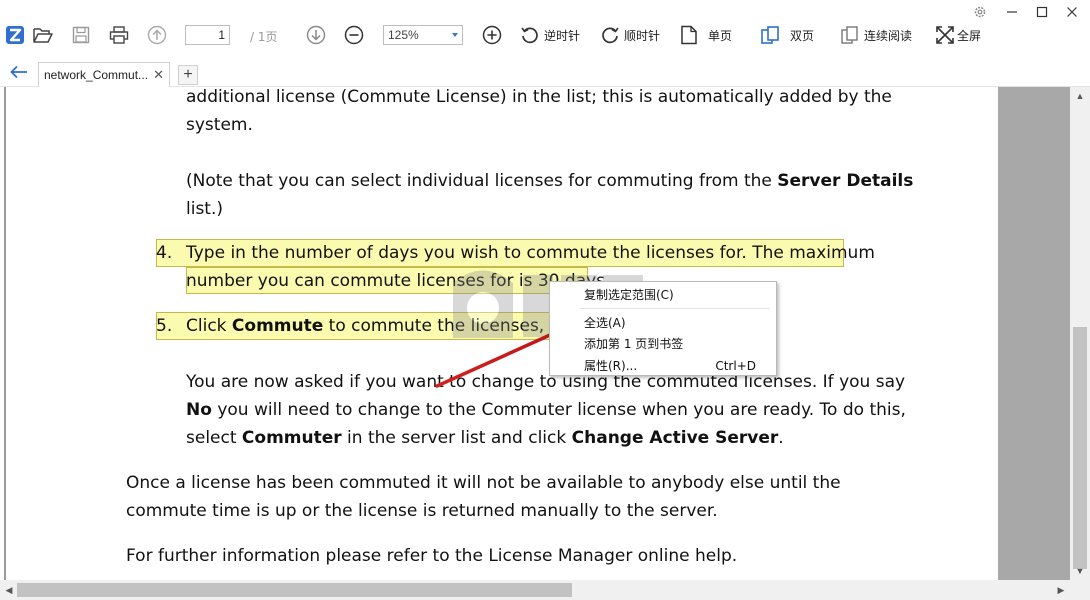 The height and width of the screenshot is (600, 1090). I want to click on save-icon, so click(81, 35).